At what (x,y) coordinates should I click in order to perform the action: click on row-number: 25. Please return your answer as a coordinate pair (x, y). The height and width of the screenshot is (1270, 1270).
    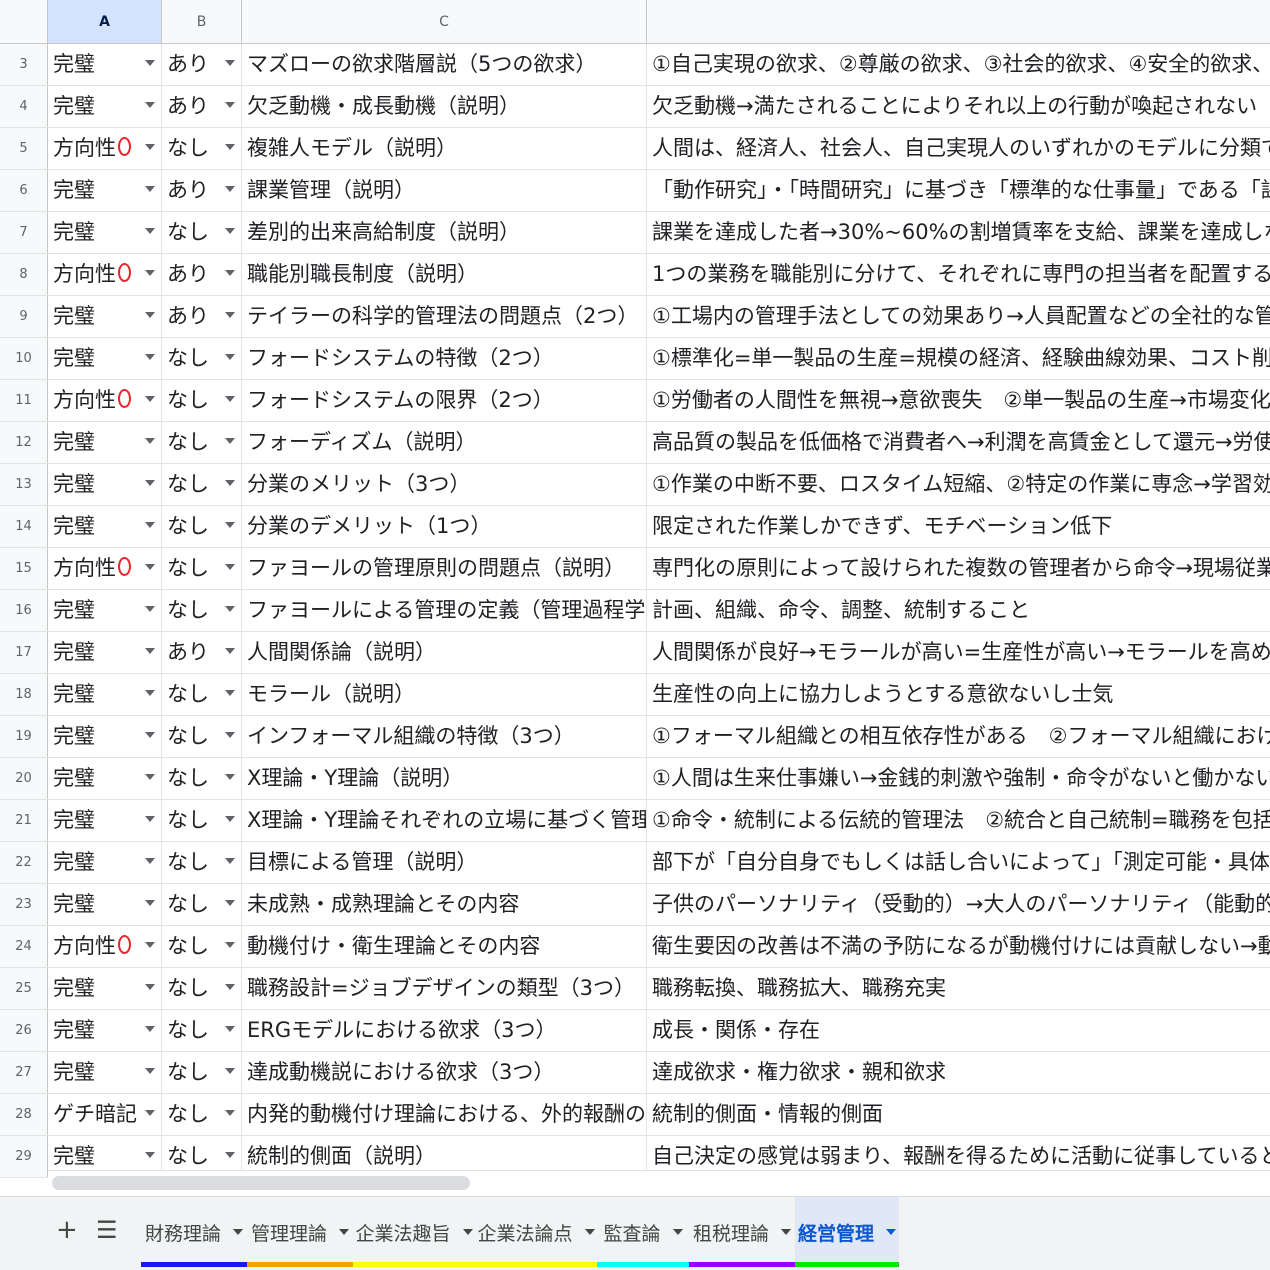
    Looking at the image, I should click on (24, 988).